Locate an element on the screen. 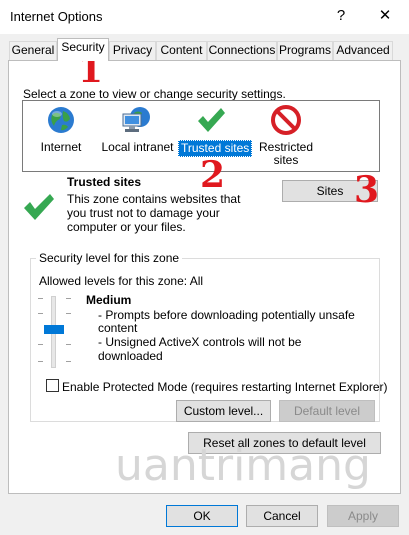 The width and height of the screenshot is (409, 535). tab-programs: Programs is located at coordinates (305, 50).